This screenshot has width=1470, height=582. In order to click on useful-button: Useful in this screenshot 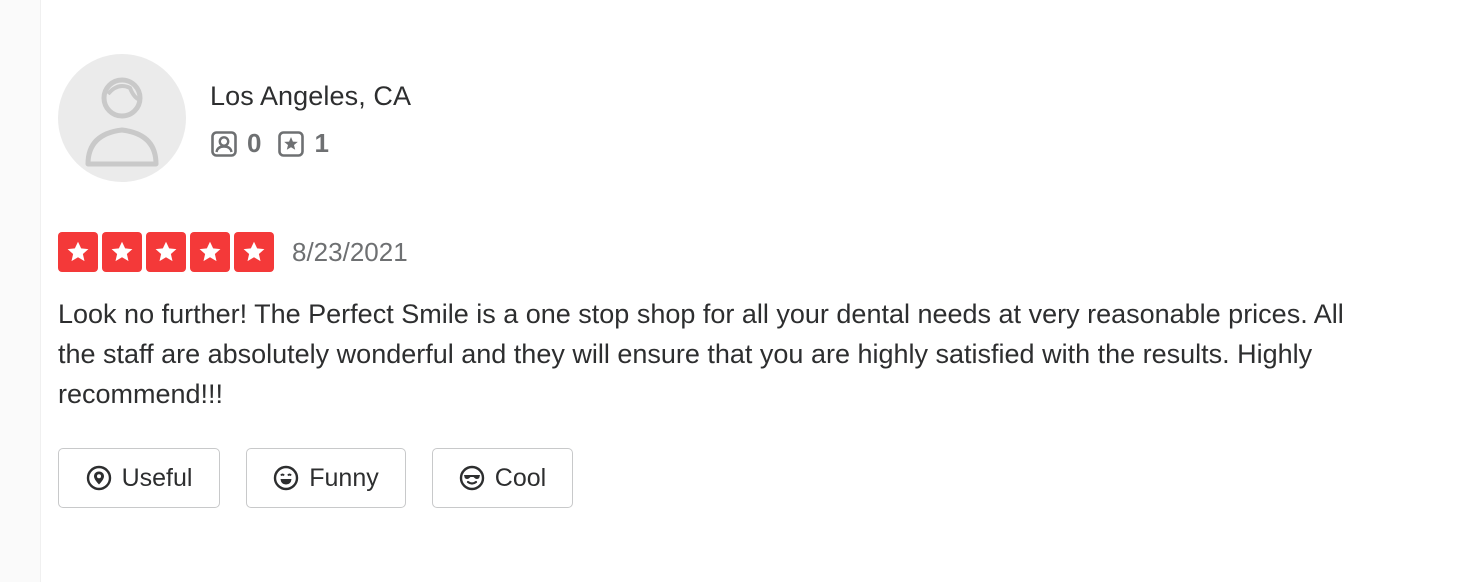, I will do `click(139, 478)`.